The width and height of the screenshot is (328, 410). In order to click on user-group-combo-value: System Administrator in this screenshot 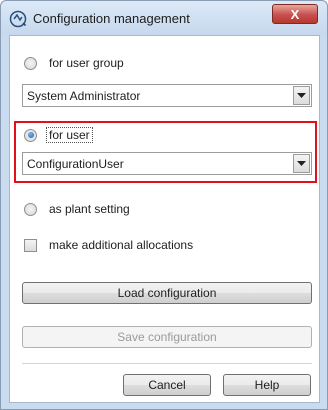, I will do `click(84, 96)`.